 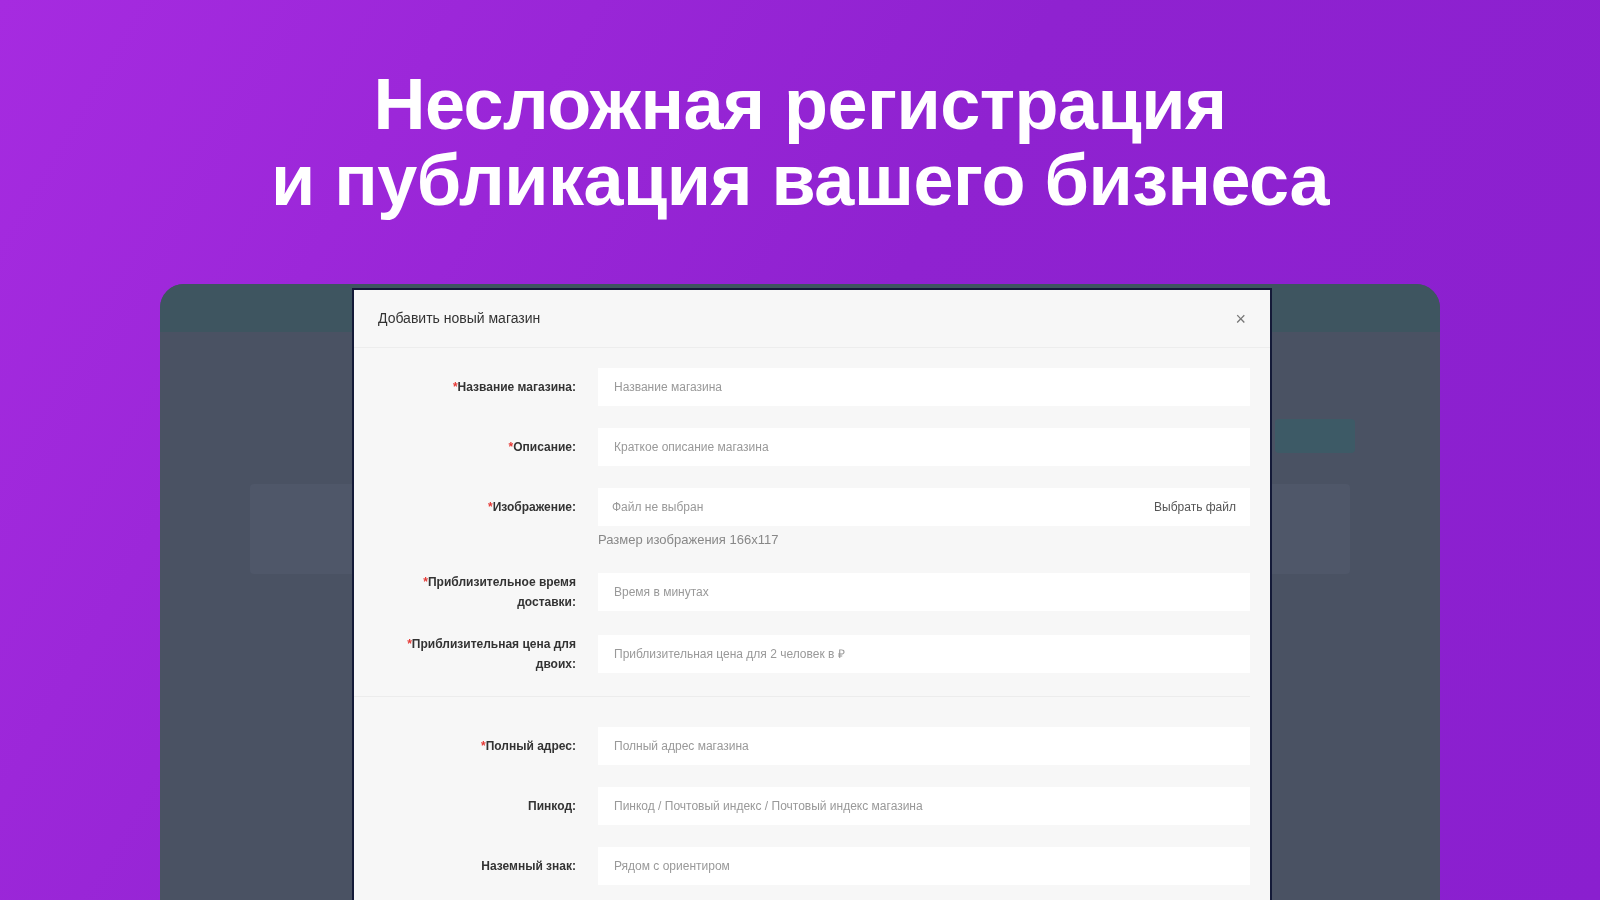 I want to click on choose-file-button: Выбрать файл, so click(x=1195, y=507).